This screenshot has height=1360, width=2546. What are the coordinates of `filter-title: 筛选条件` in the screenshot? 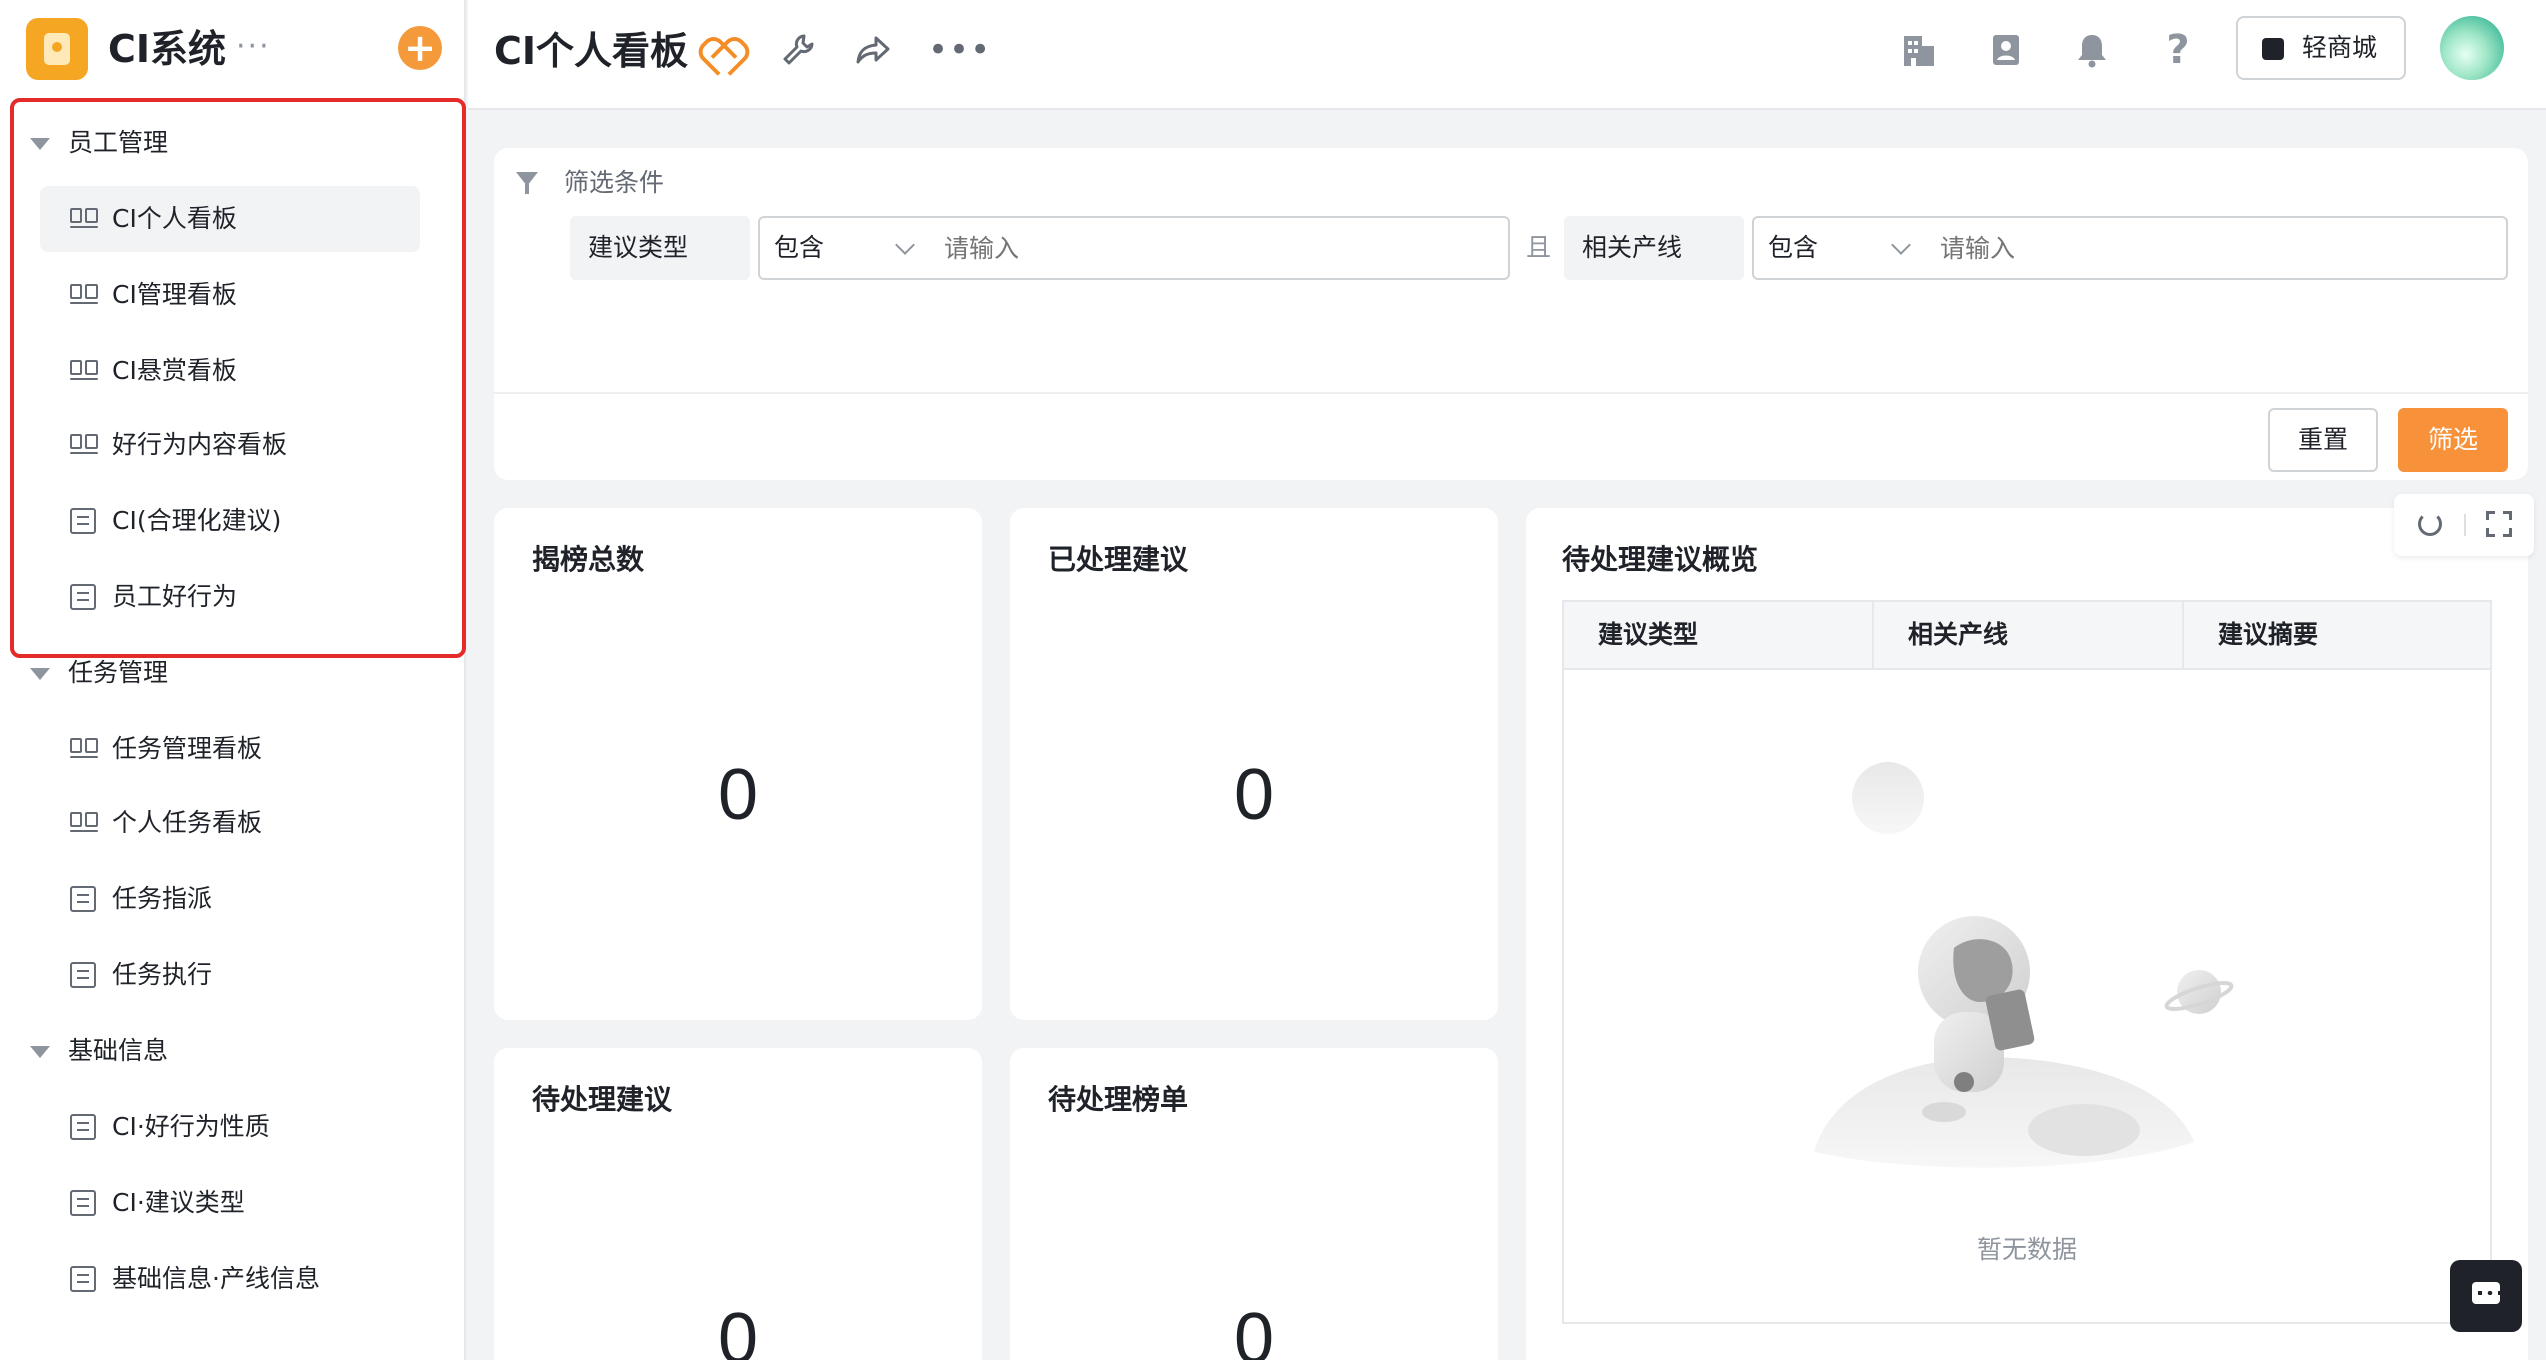 It's located at (614, 182).